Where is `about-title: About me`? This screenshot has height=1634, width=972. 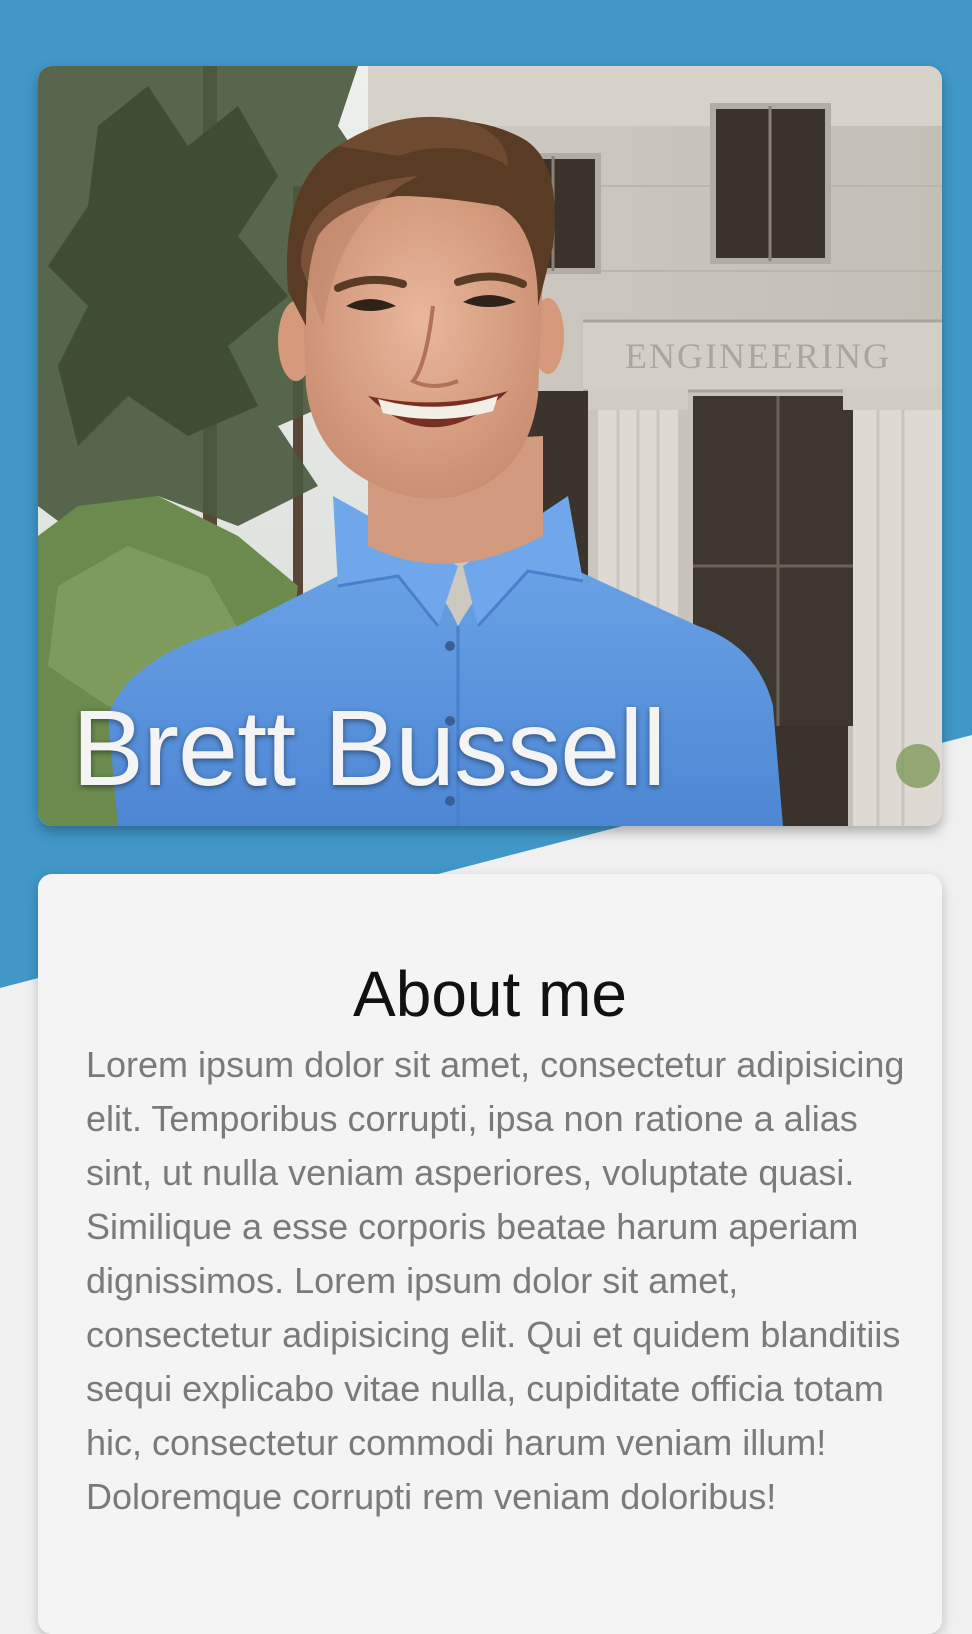 about-title: About me is located at coordinates (490, 994).